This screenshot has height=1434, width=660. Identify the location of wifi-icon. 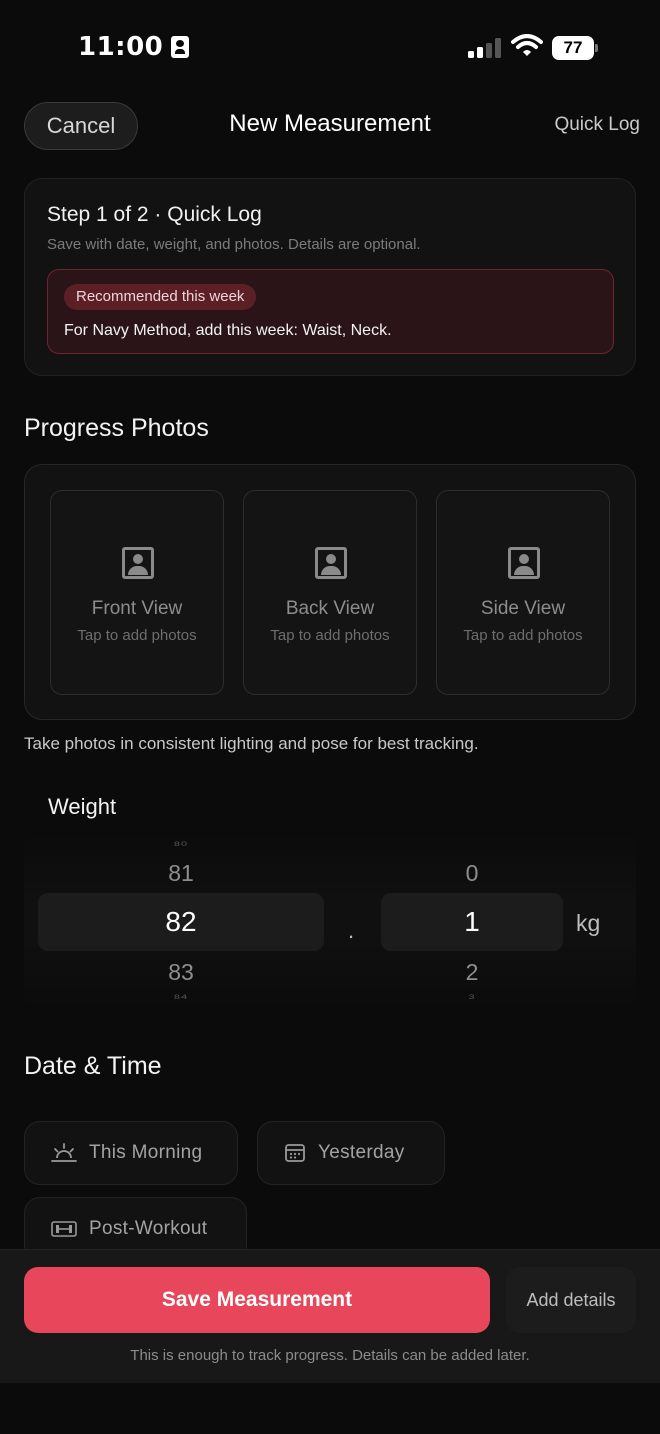
(527, 45).